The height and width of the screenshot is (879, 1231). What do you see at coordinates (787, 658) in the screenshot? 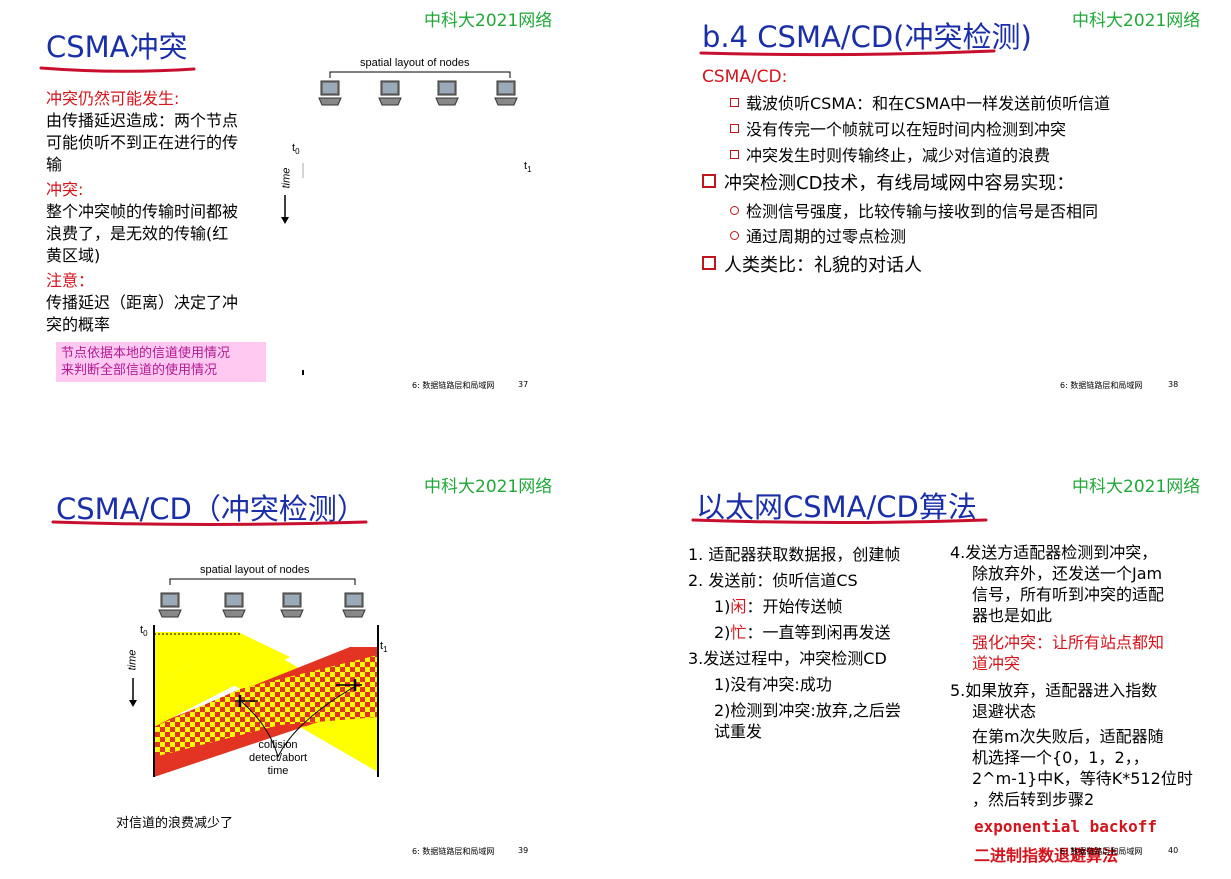
I see `step-3: 3.发送过程中，冲突检测CD` at bounding box center [787, 658].